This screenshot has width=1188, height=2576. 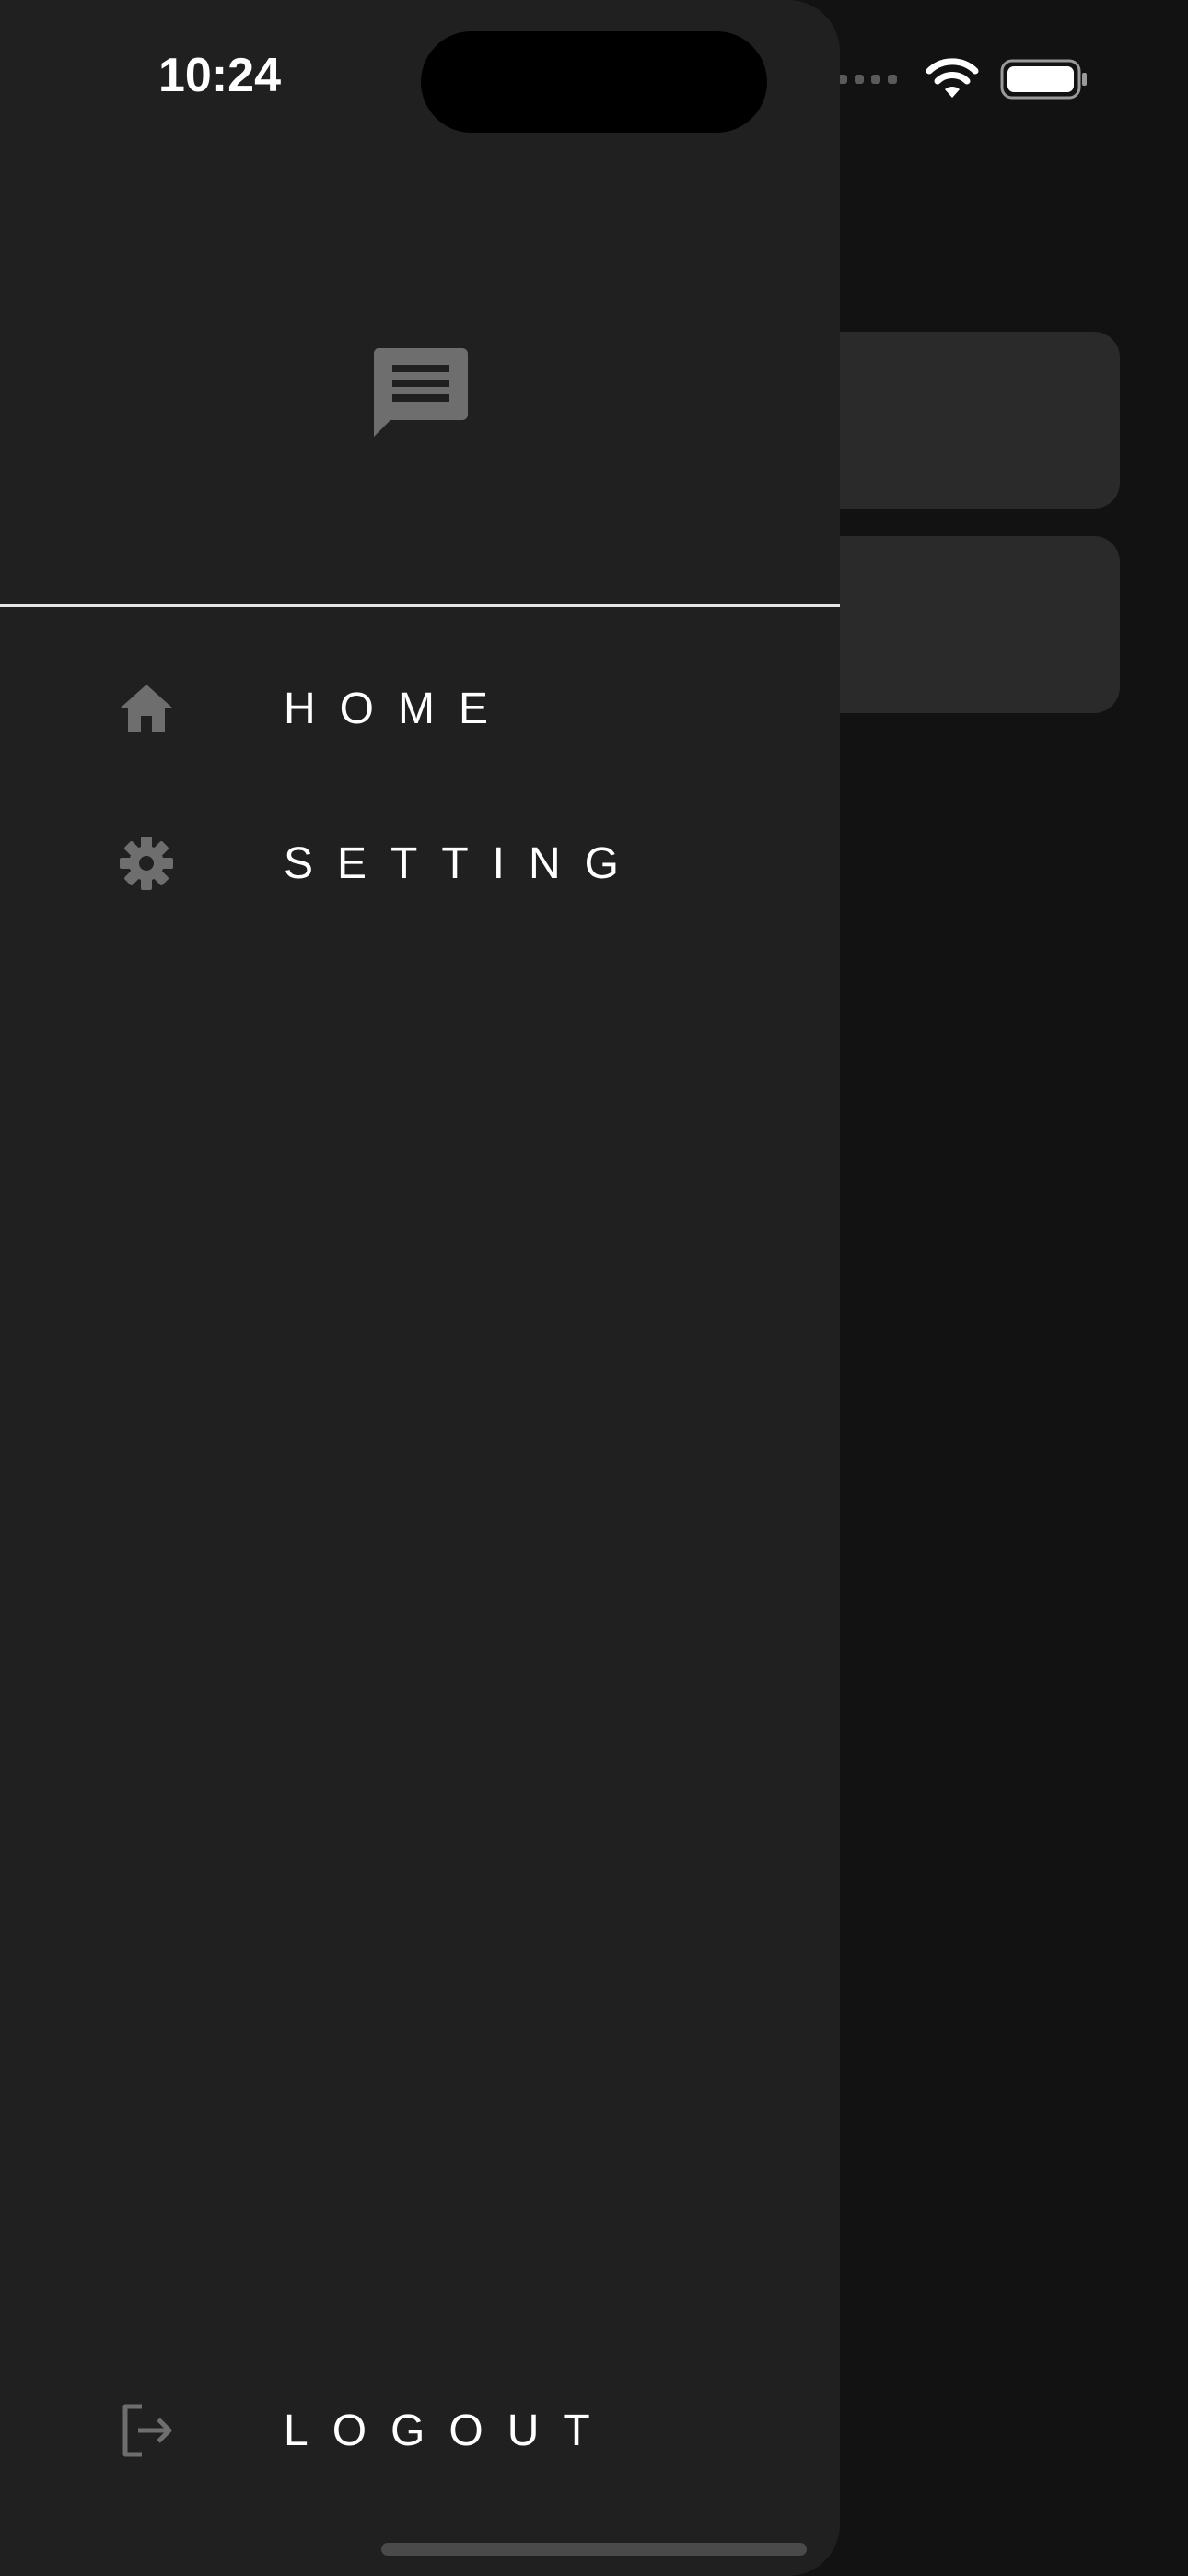 What do you see at coordinates (420, 392) in the screenshot?
I see `message-icon` at bounding box center [420, 392].